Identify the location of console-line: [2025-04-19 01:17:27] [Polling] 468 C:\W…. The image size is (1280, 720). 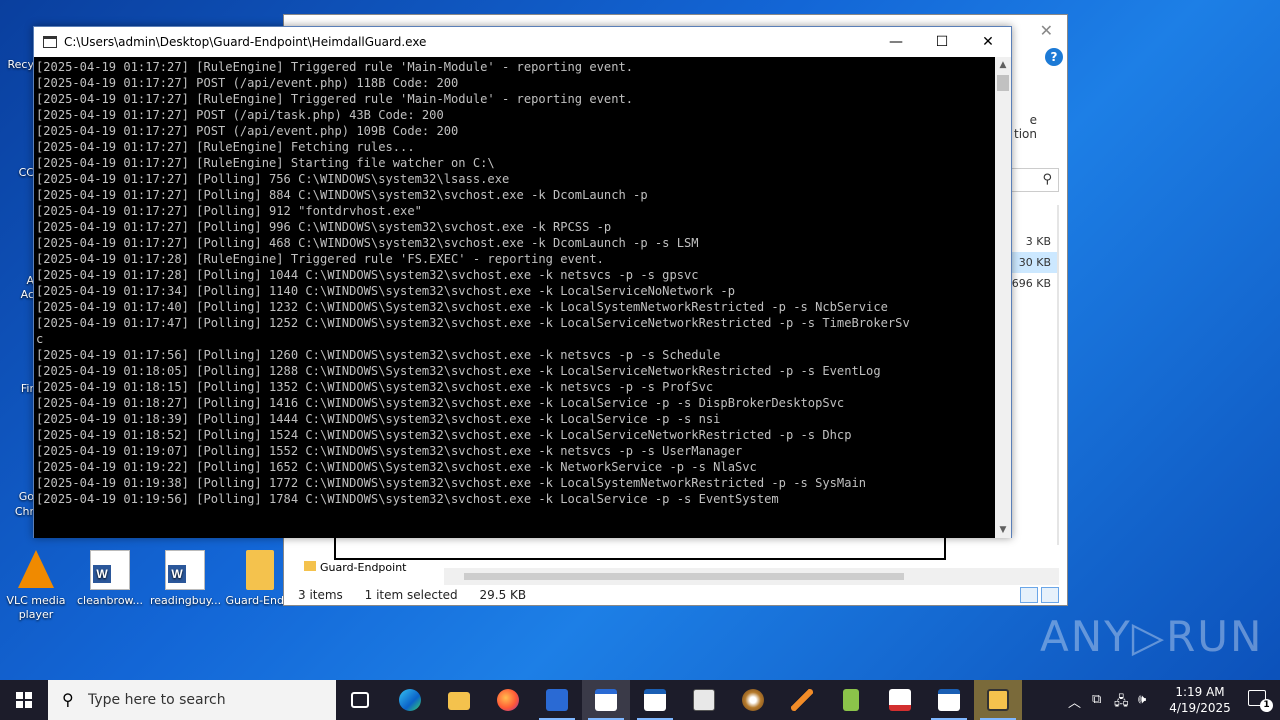
(367, 243).